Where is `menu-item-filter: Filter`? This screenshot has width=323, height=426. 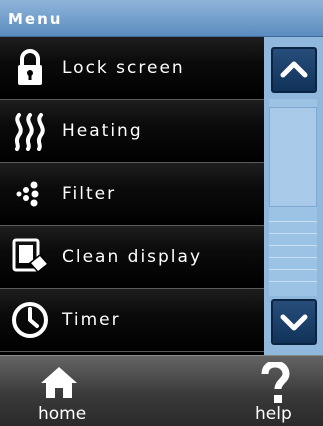 menu-item-filter: Filter is located at coordinates (132, 194).